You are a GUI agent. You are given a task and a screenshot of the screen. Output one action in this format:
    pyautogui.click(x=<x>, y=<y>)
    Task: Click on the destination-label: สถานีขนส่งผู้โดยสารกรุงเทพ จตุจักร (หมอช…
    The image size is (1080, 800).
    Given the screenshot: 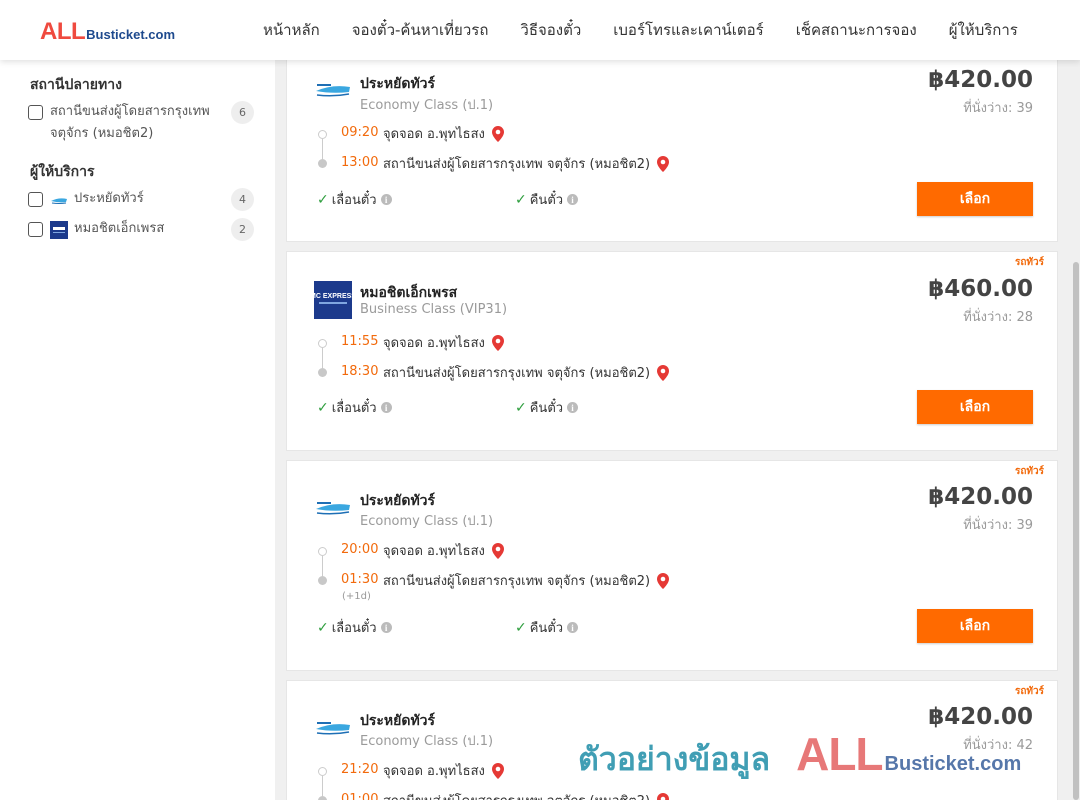 What is the action you would take?
    pyautogui.click(x=130, y=122)
    